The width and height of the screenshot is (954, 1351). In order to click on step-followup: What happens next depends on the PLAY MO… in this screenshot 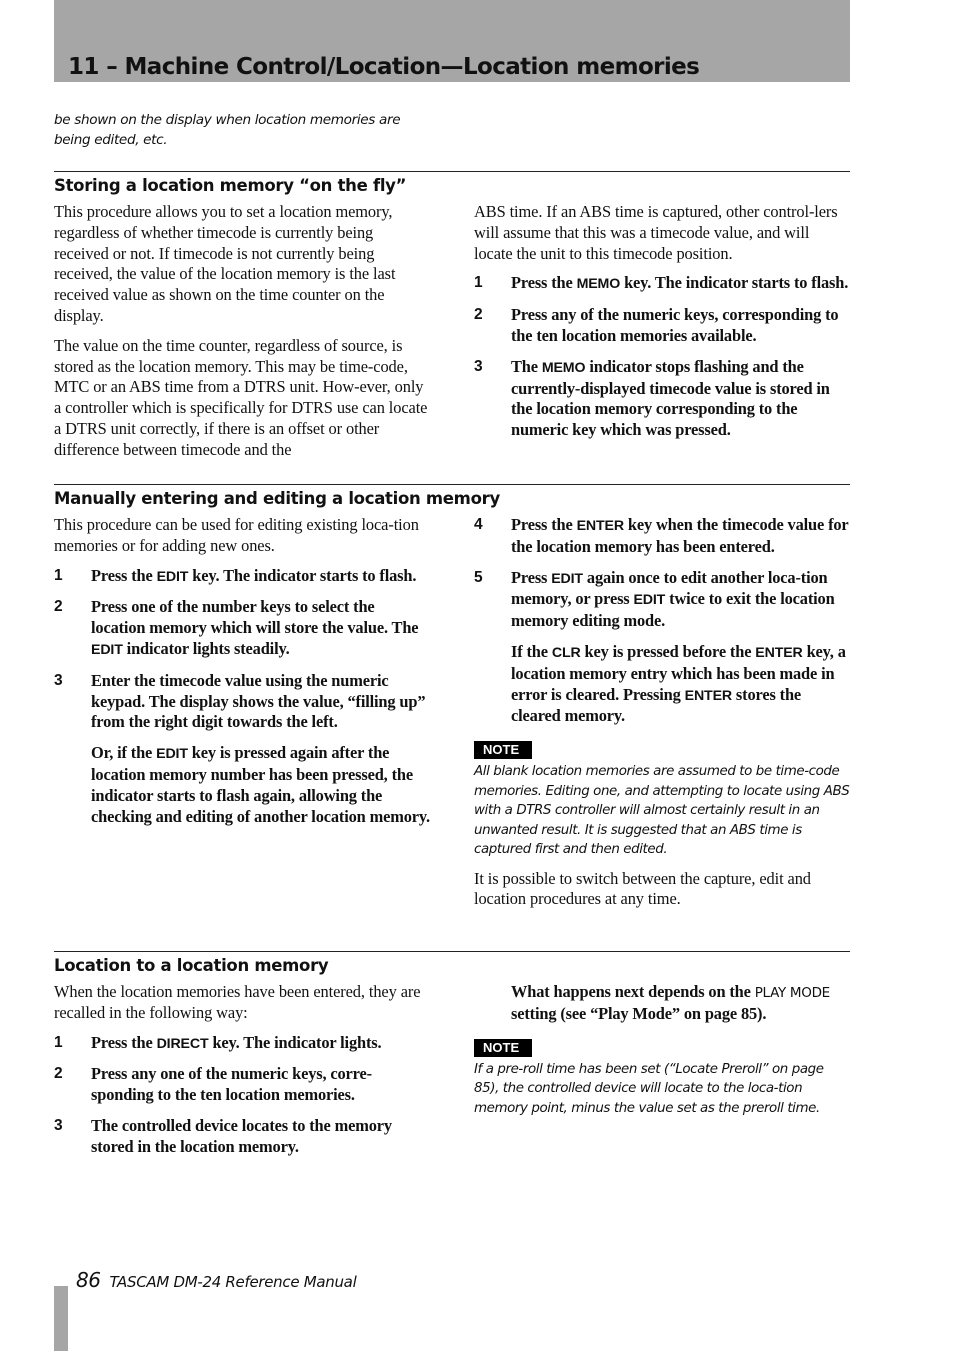, I will do `click(662, 1003)`.